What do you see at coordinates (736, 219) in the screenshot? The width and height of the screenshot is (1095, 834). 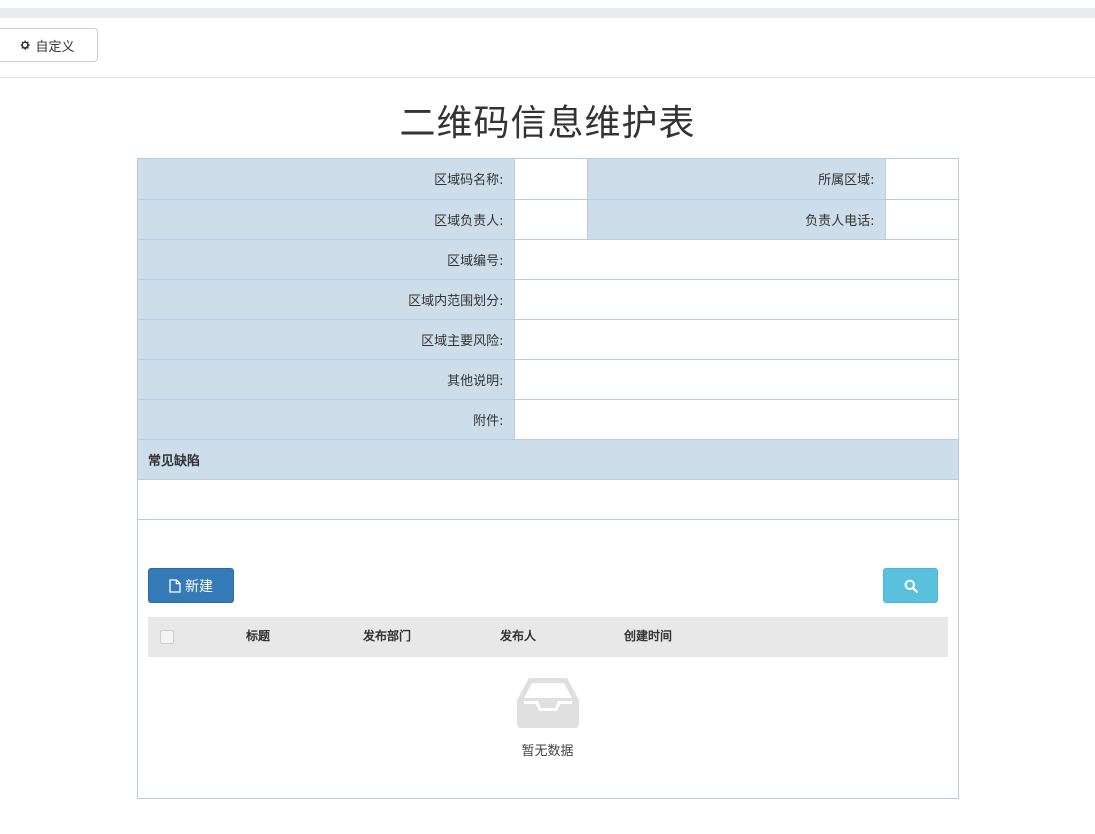 I see `owner-phone-label: 负责人电话:` at bounding box center [736, 219].